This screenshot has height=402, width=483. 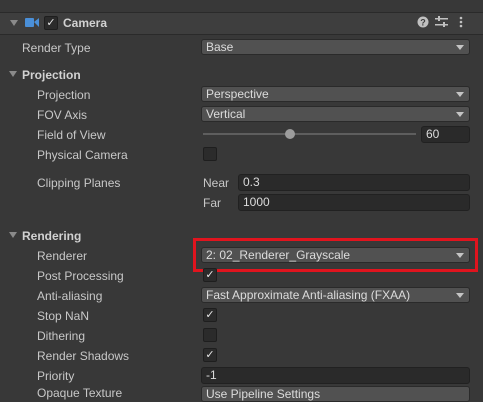 What do you see at coordinates (62, 256) in the screenshot?
I see `renderer-label: Renderer` at bounding box center [62, 256].